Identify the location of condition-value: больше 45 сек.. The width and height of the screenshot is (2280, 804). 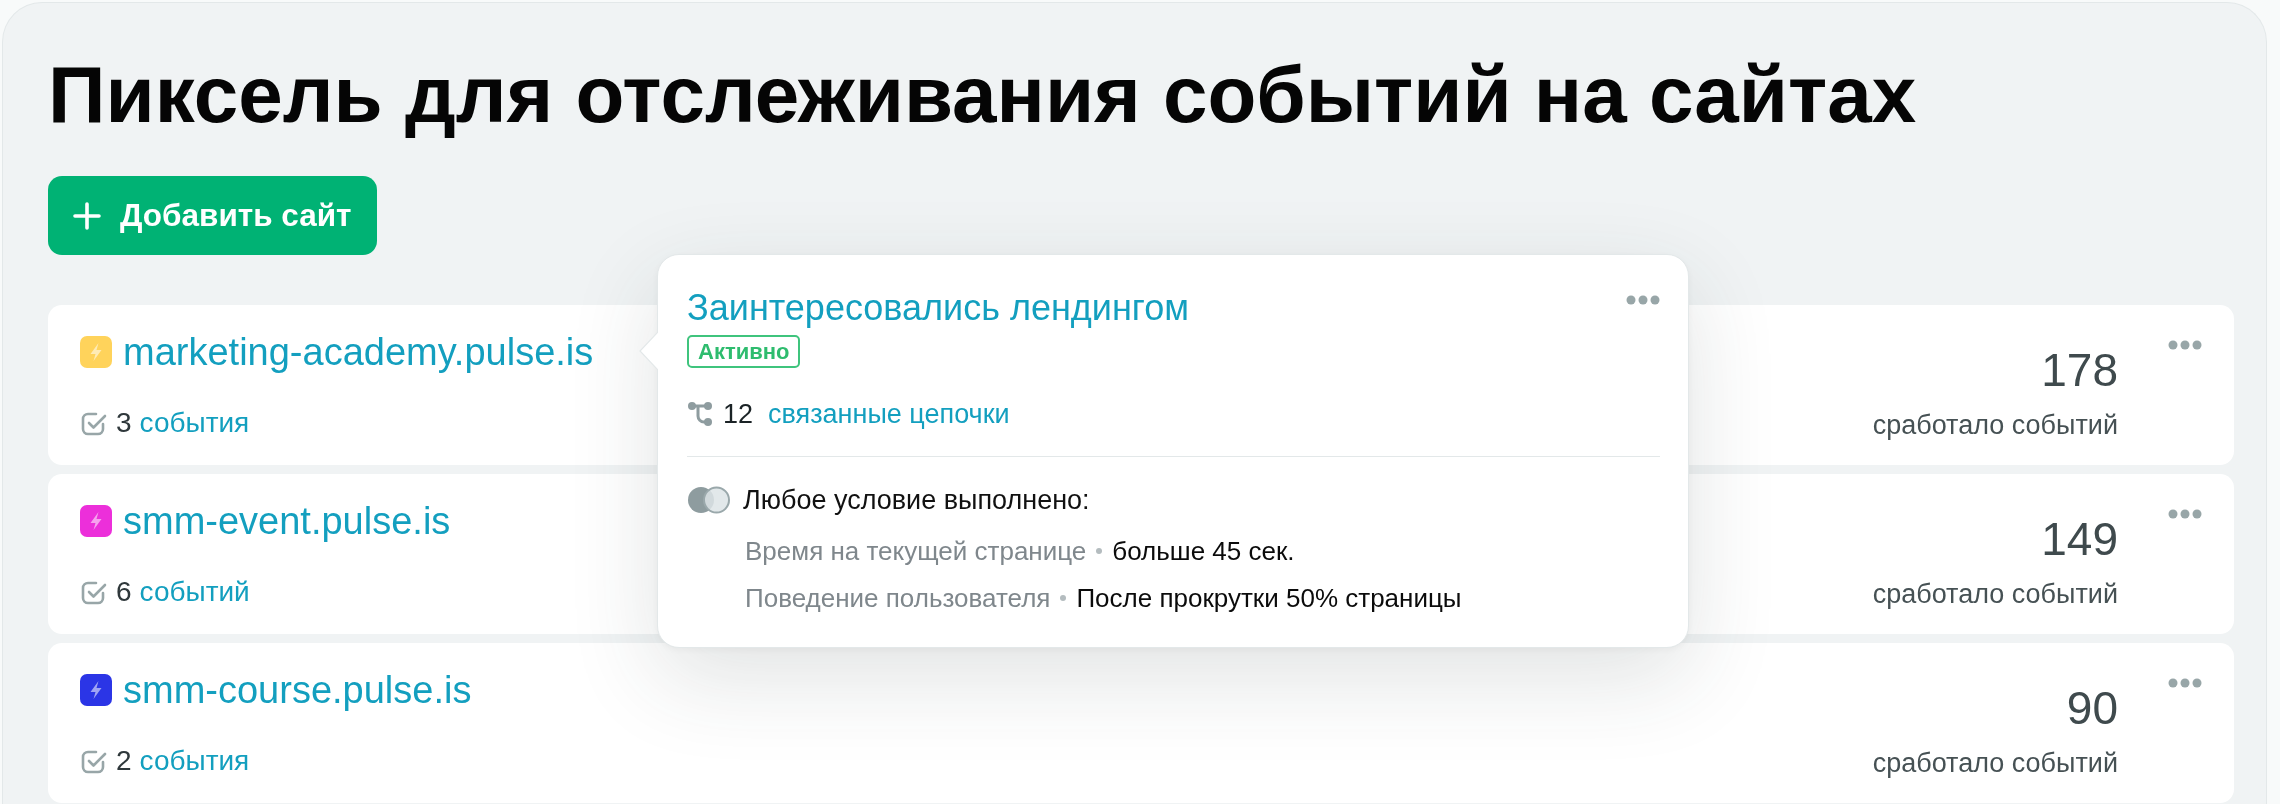
(1203, 551).